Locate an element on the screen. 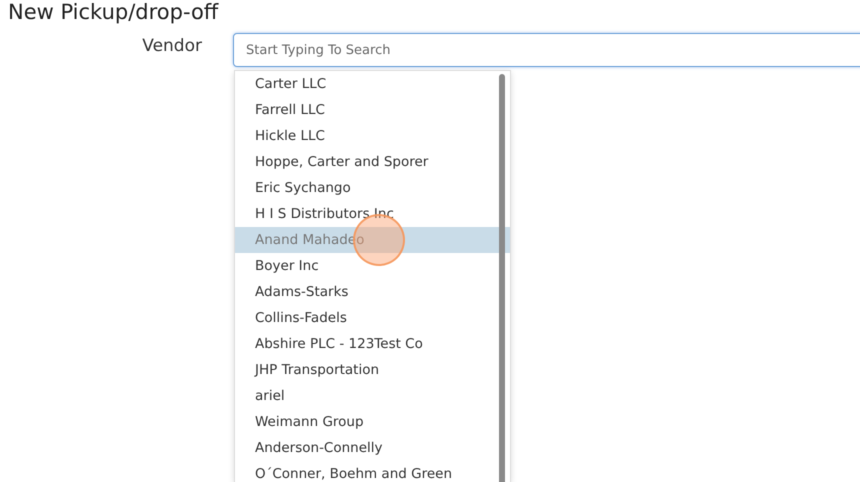 Image resolution: width=860 pixels, height=482 pixels. vendor-option: JHP Transportation is located at coordinates (372, 370).